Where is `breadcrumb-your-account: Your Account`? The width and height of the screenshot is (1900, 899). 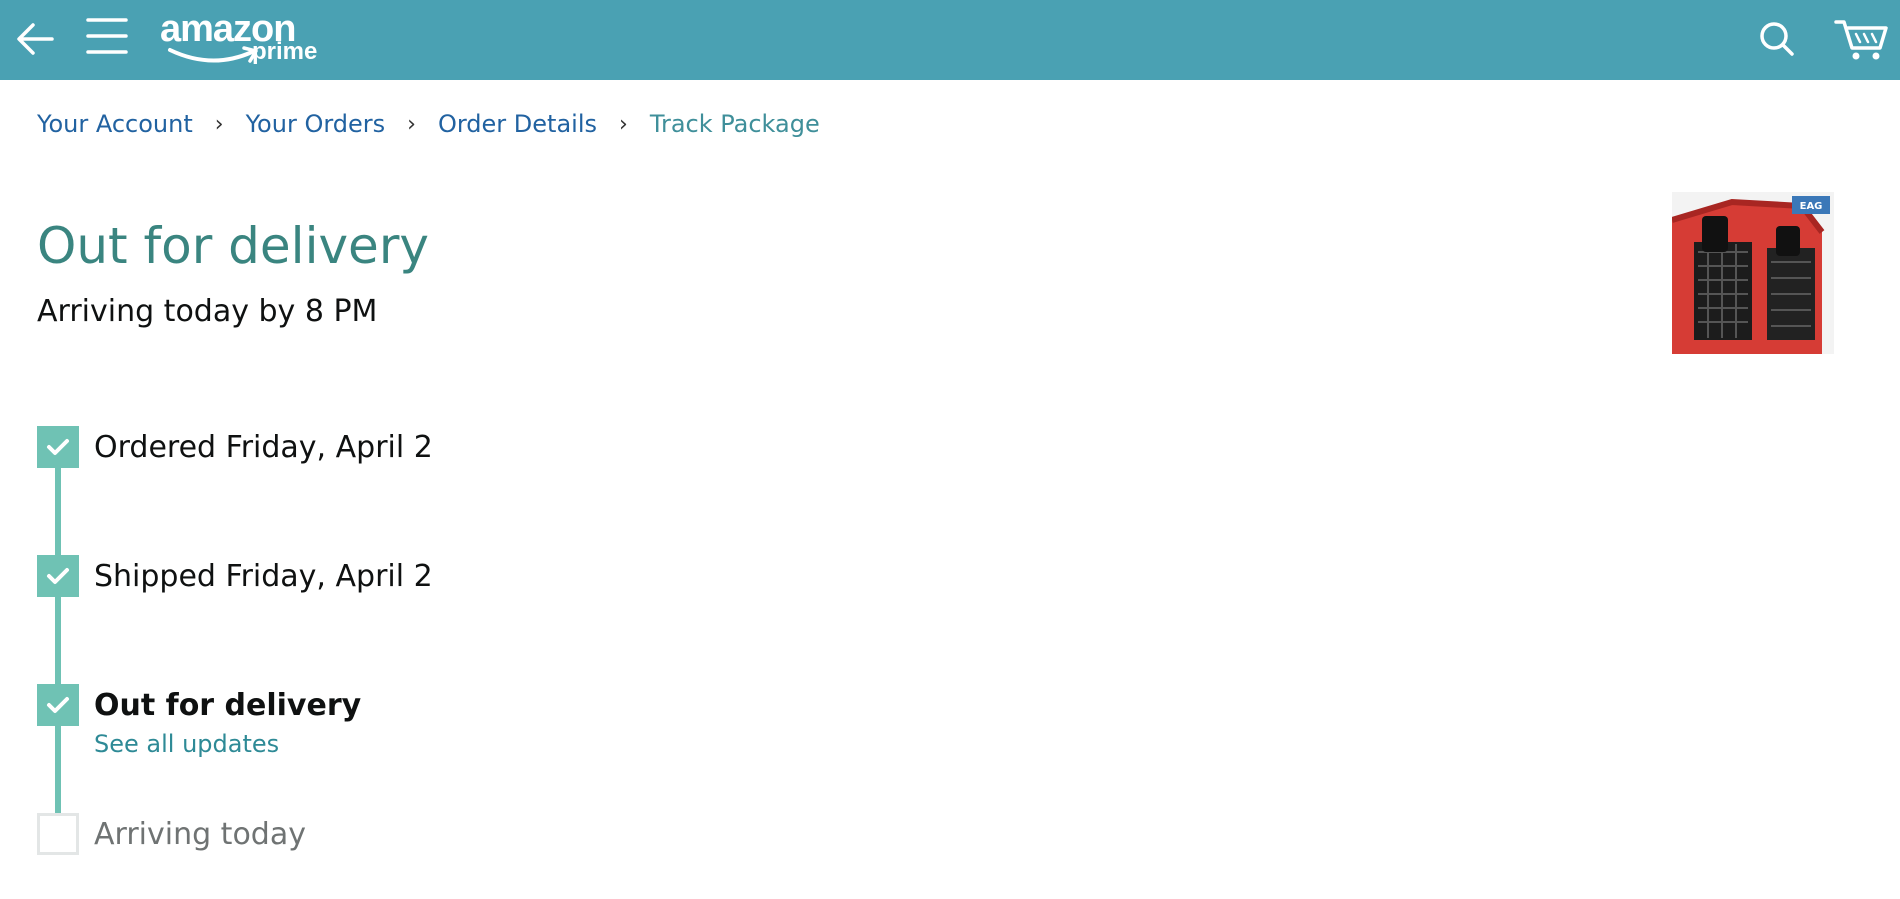 breadcrumb-your-account: Your Account is located at coordinates (115, 124).